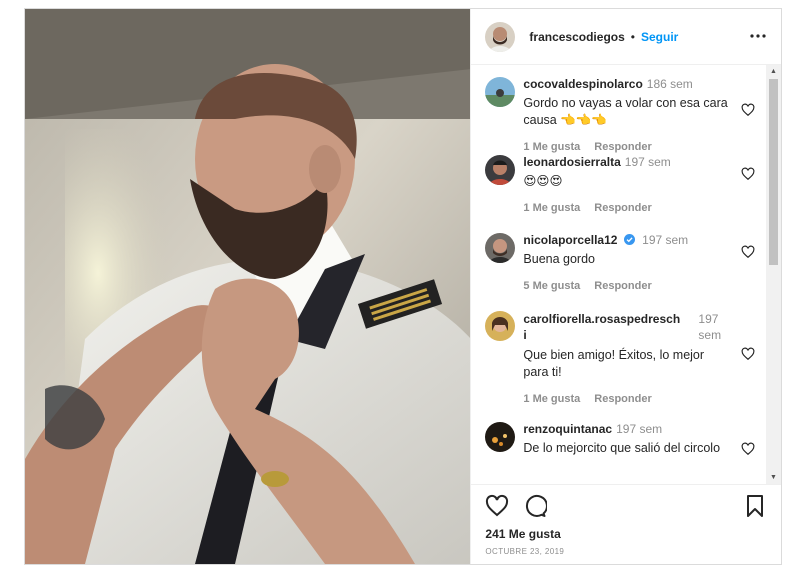 The image size is (800, 579). Describe the element at coordinates (535, 506) in the screenshot. I see `comment-icon` at that location.